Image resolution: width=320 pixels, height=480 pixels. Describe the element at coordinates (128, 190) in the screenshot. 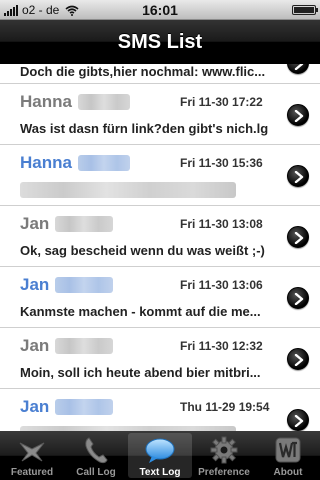

I see `redacted-message` at that location.